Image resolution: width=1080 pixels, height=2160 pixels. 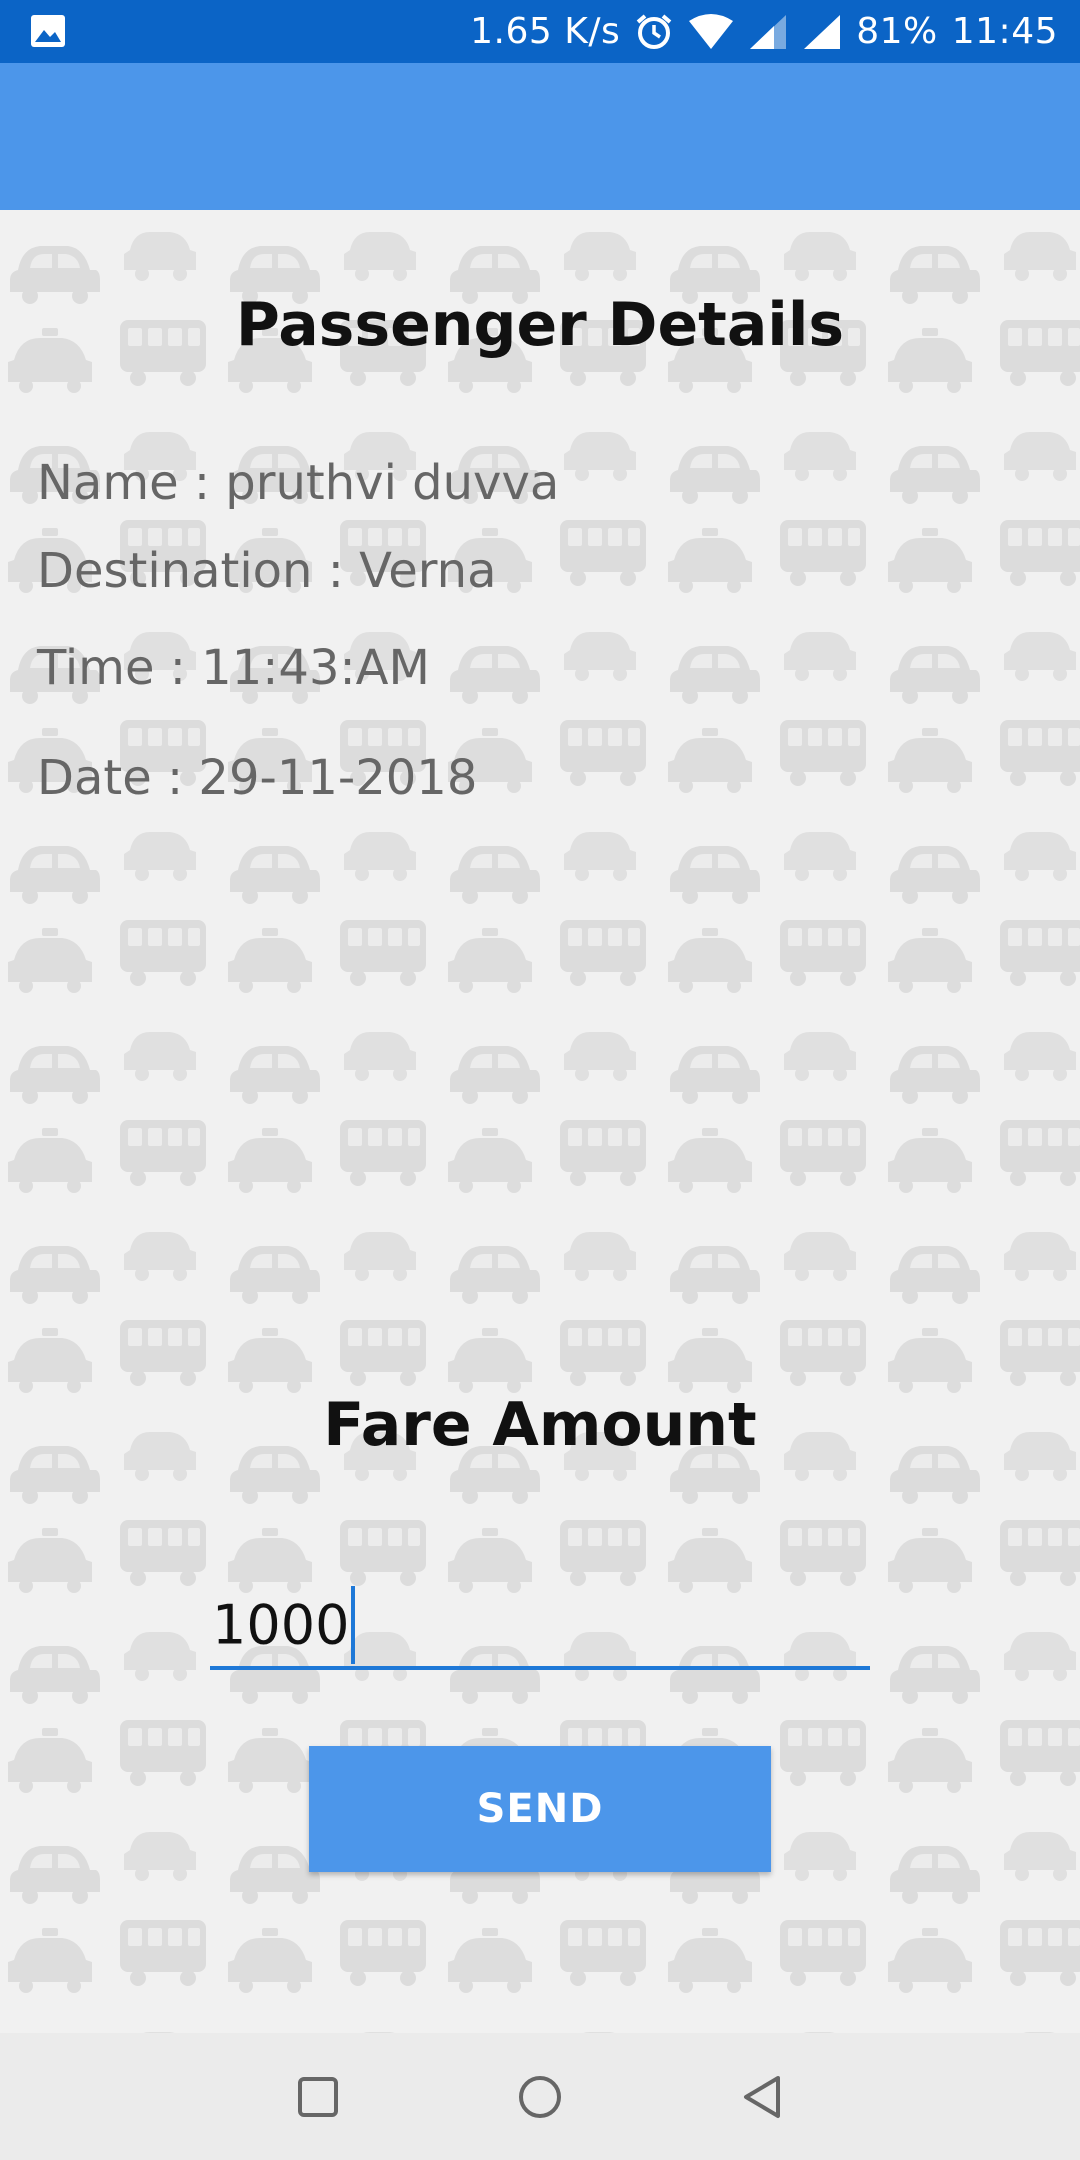 What do you see at coordinates (897, 31) in the screenshot?
I see `battery-level: 81%` at bounding box center [897, 31].